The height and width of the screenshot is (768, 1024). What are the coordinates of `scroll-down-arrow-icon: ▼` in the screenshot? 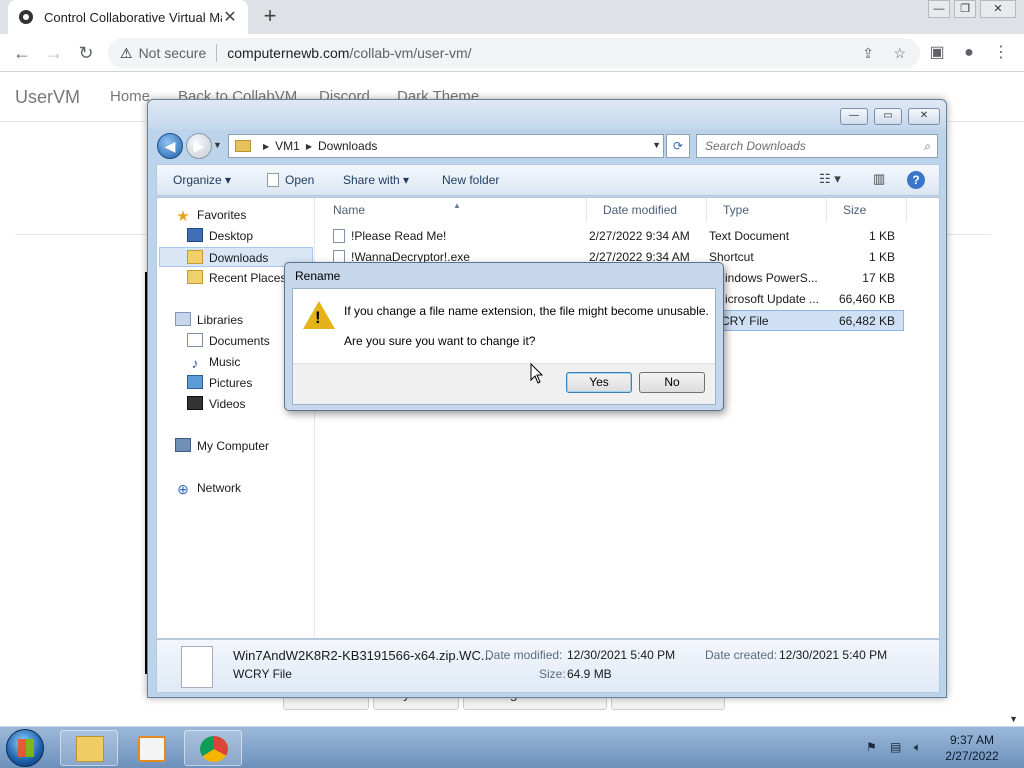 It's located at (1013, 719).